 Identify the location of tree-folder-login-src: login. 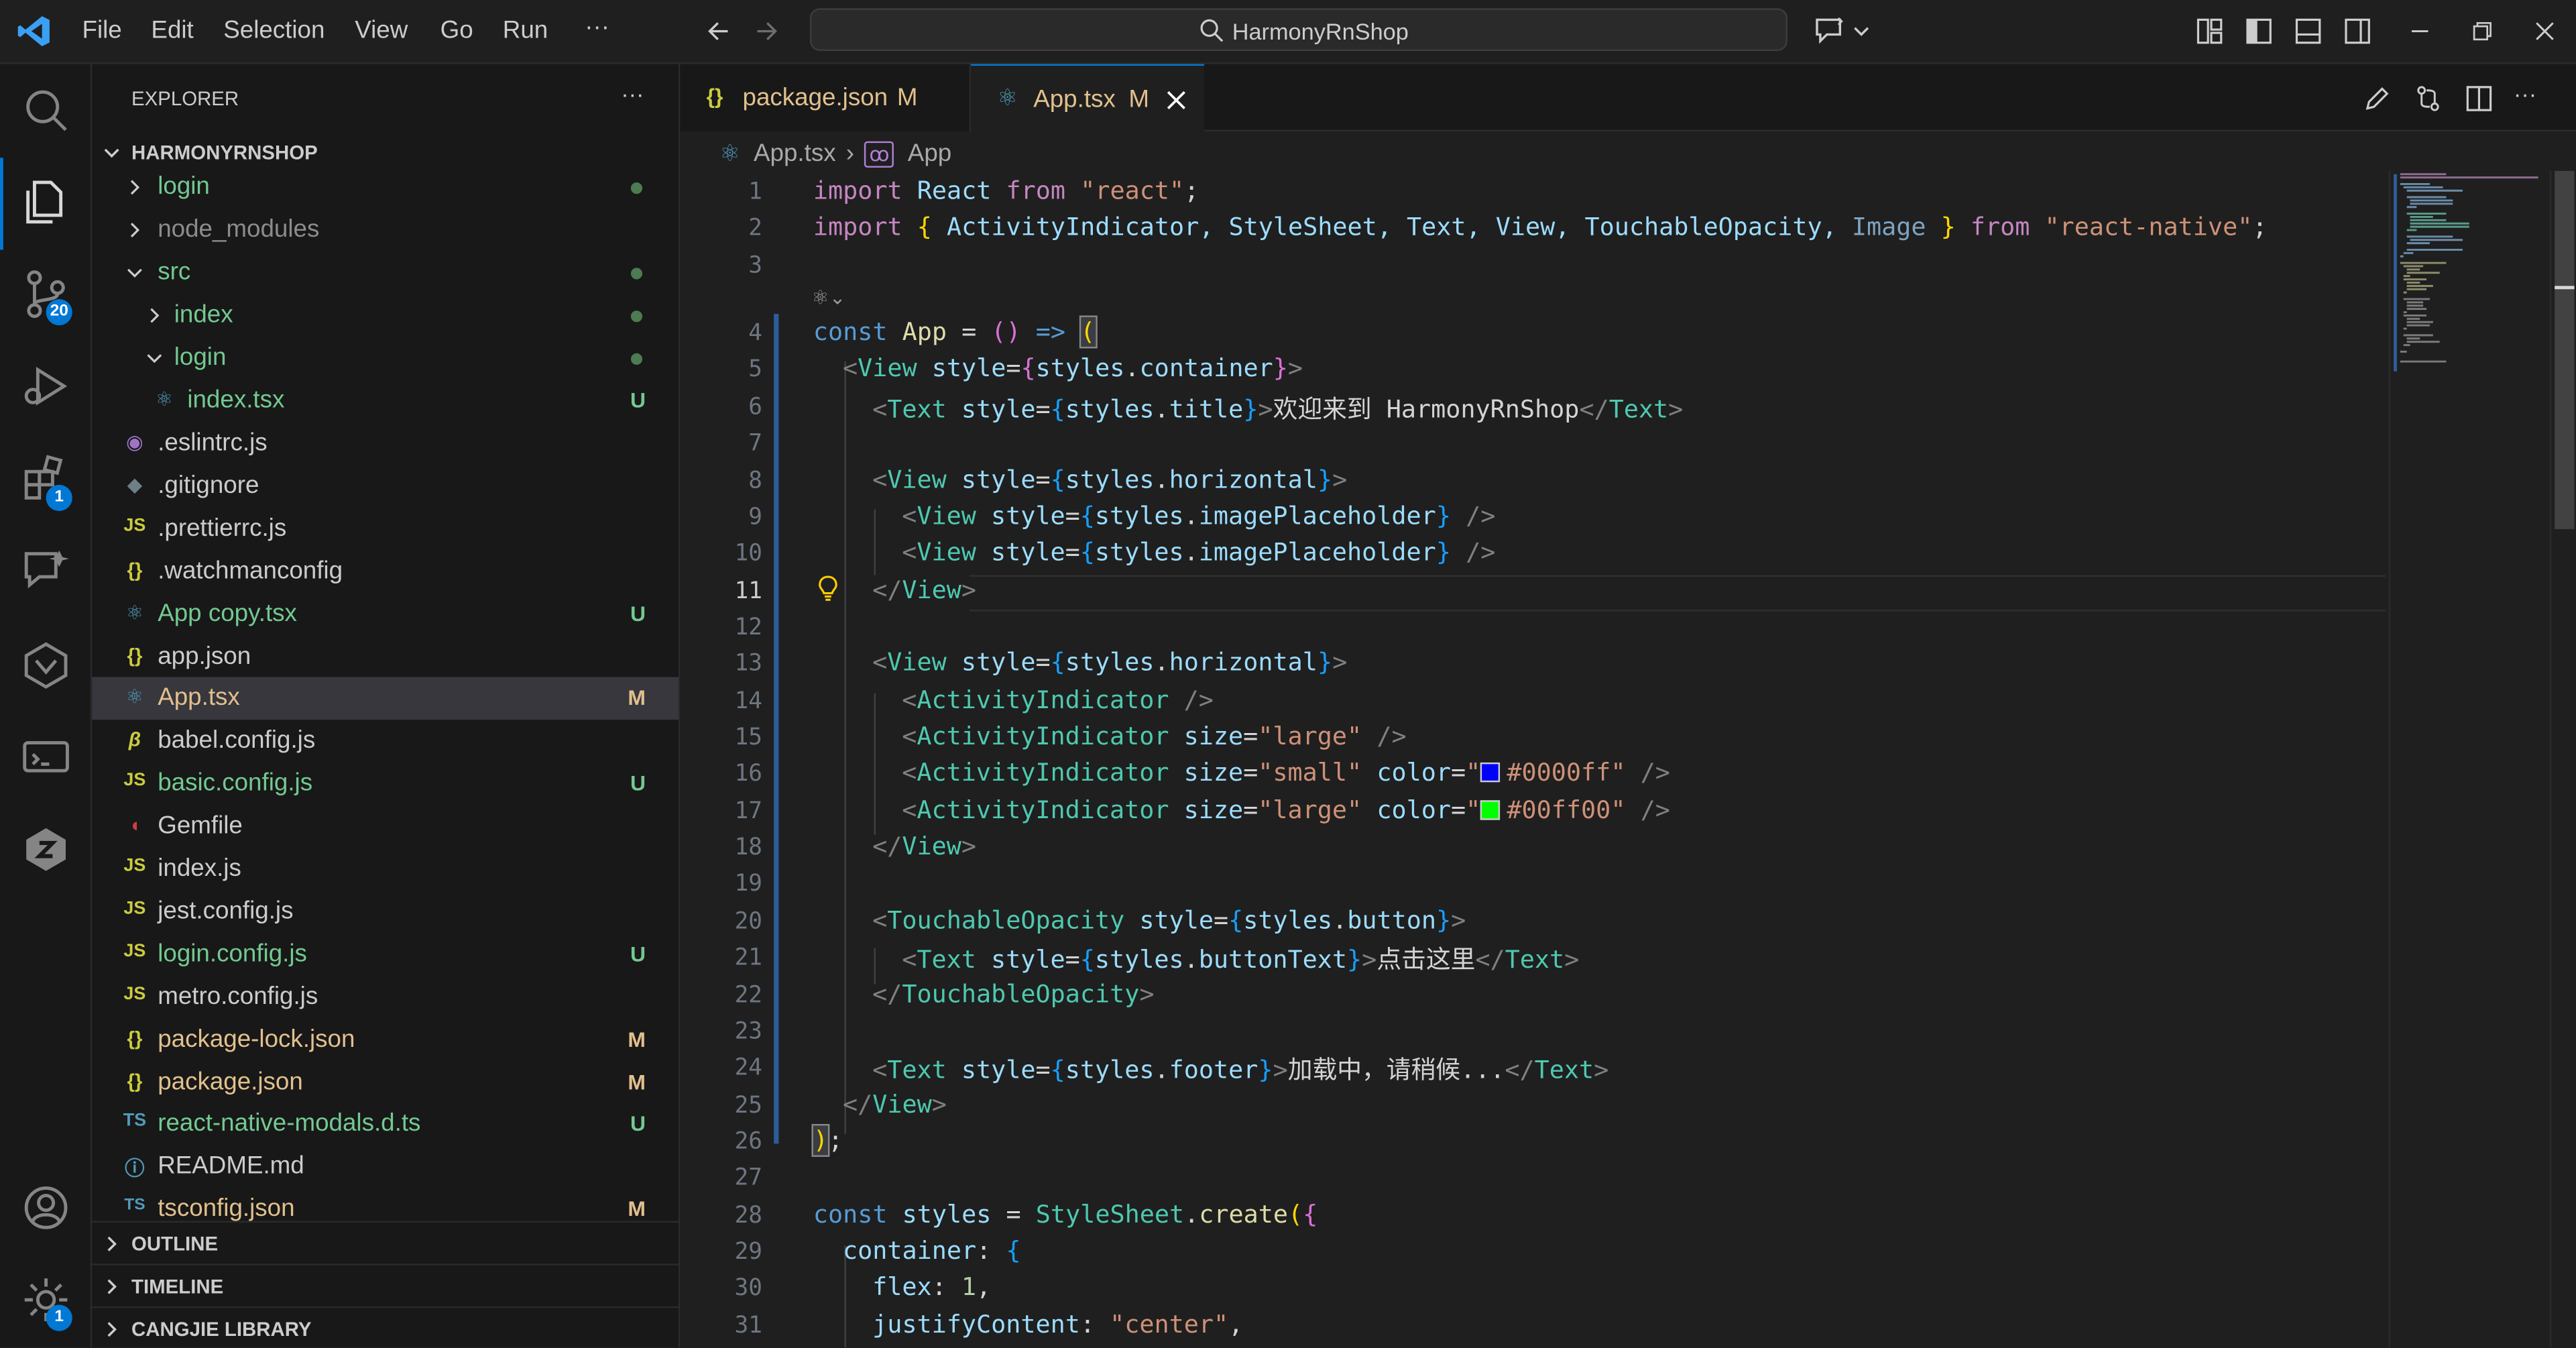
(385, 358).